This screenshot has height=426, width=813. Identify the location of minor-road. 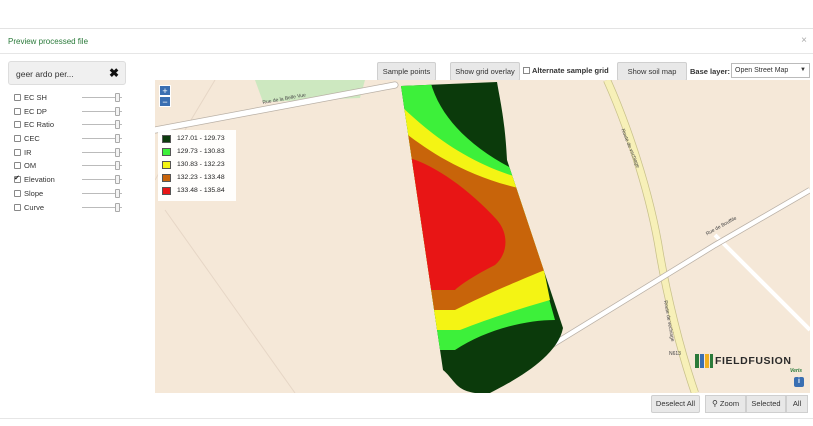
(761, 282).